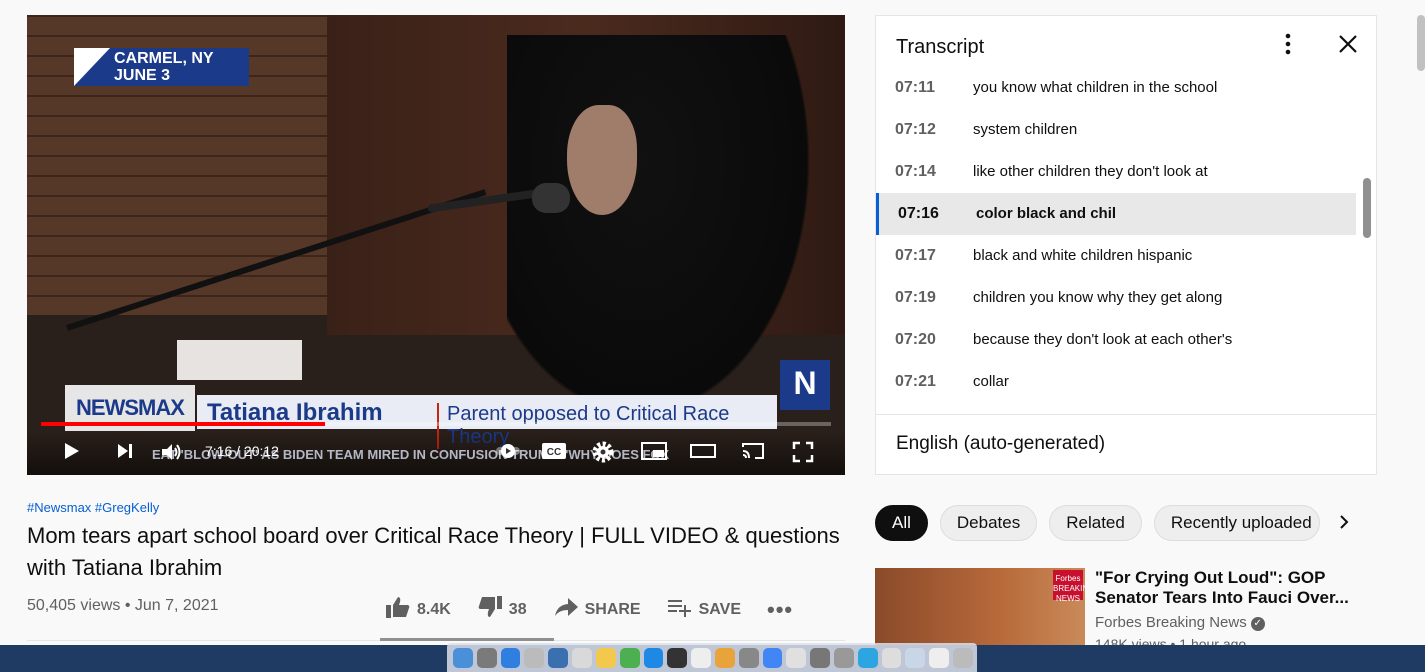  I want to click on playlist-add-icon, so click(680, 610).